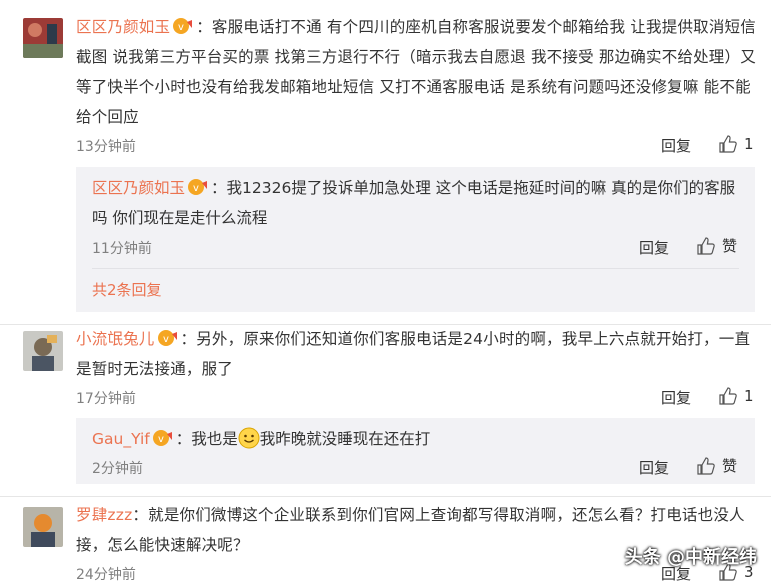 The width and height of the screenshot is (771, 586). What do you see at coordinates (122, 249) in the screenshot?
I see `reply-time: 11分钟前` at bounding box center [122, 249].